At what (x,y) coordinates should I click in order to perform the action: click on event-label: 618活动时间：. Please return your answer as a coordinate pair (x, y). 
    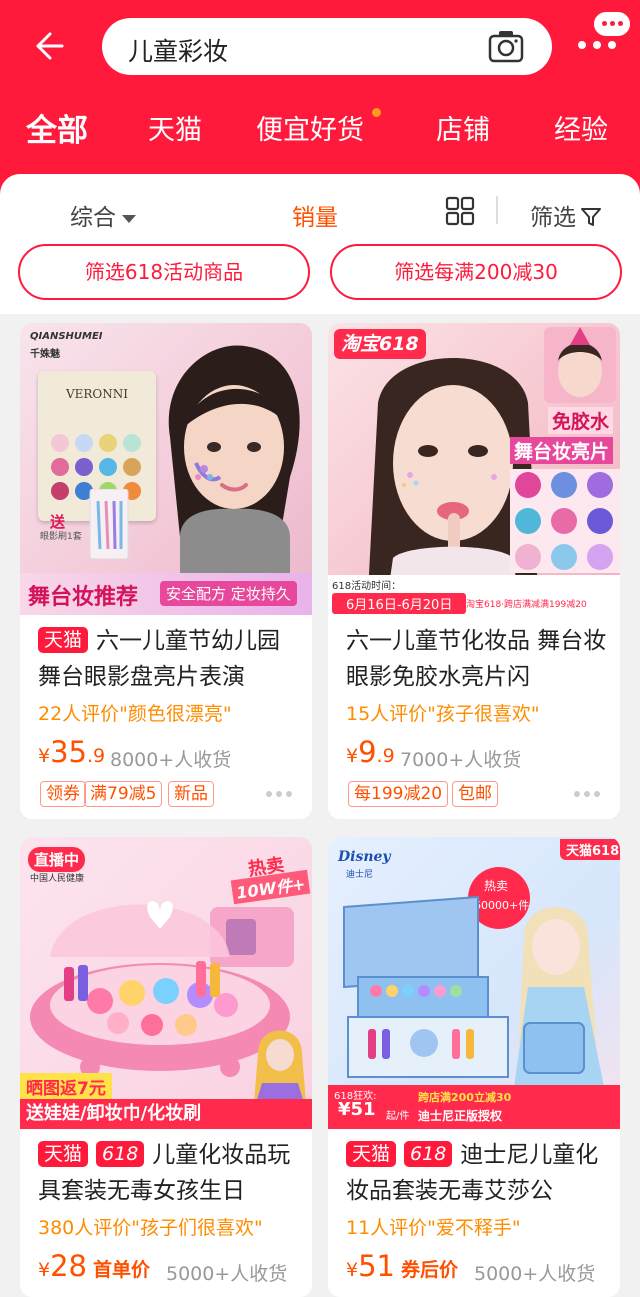
    Looking at the image, I should click on (367, 586).